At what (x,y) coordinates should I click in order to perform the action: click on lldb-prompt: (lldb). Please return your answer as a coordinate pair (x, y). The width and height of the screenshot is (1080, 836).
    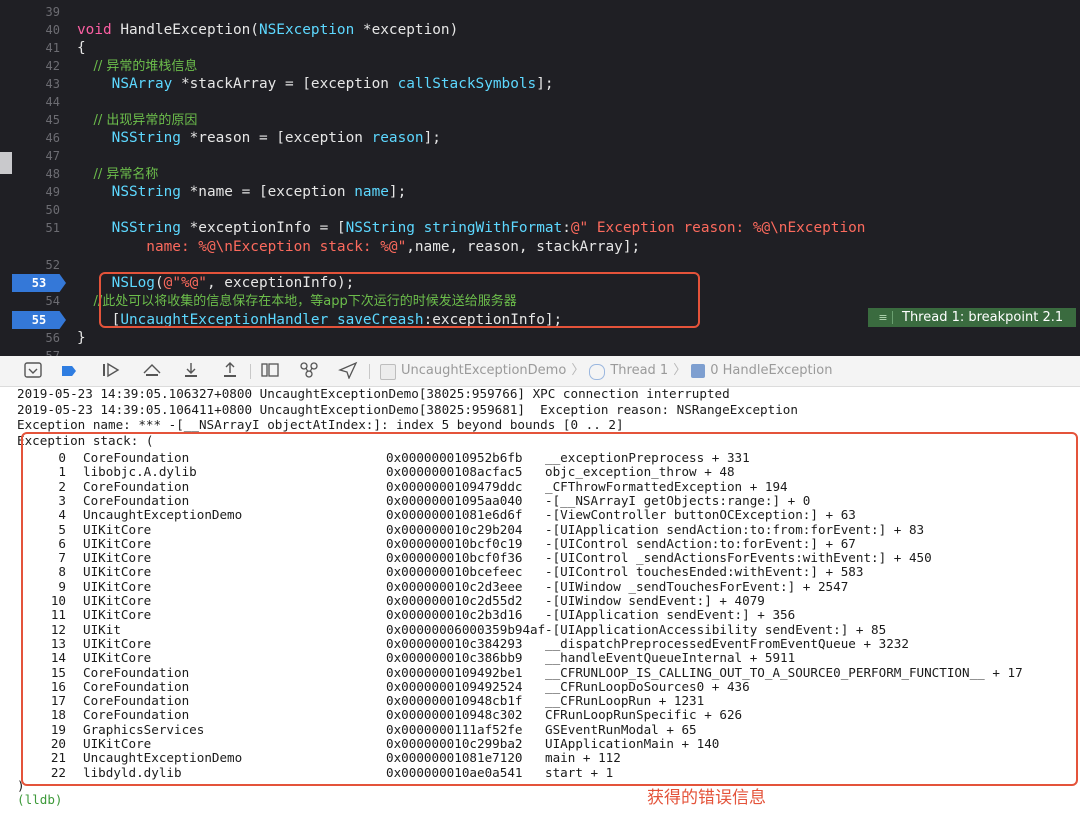
    Looking at the image, I should click on (40, 799).